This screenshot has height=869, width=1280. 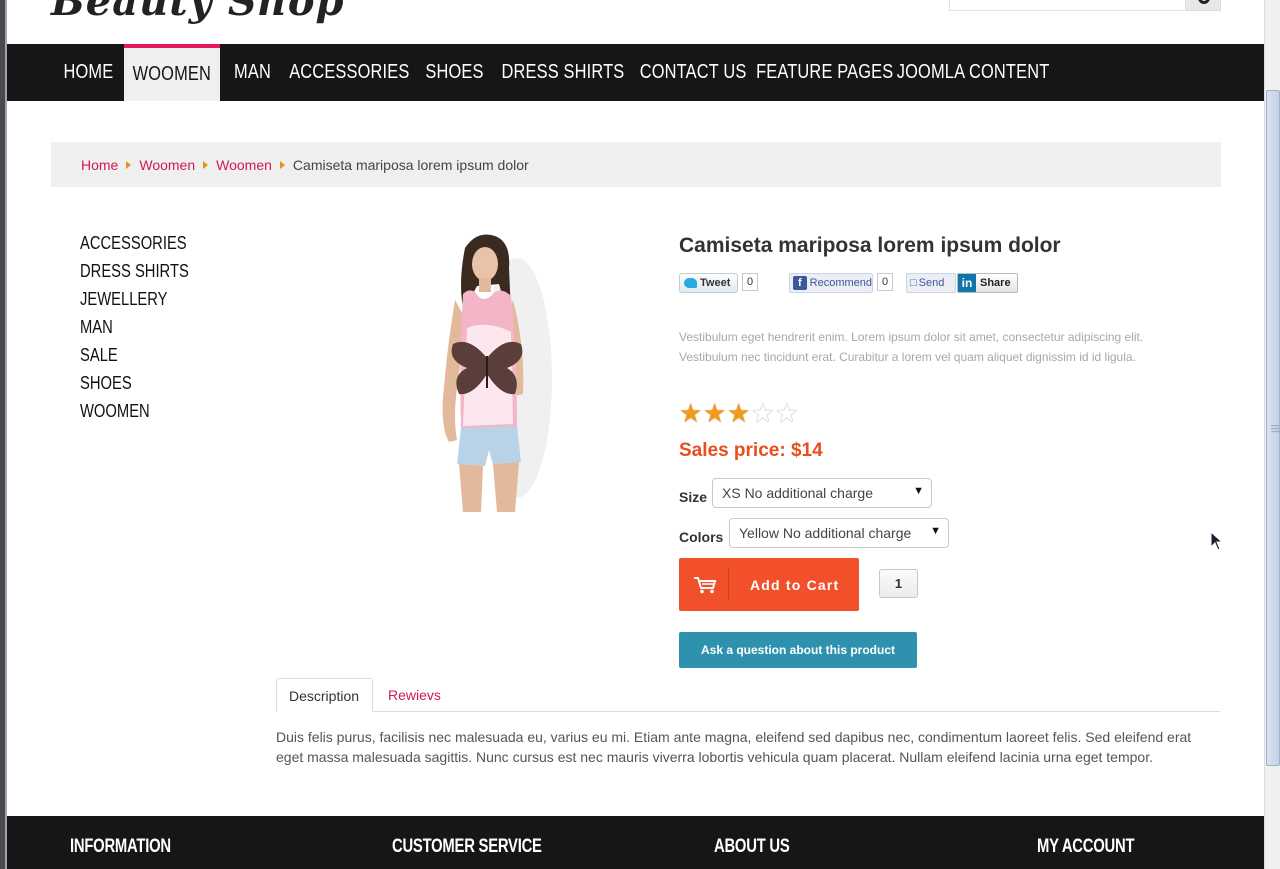 What do you see at coordinates (973, 72) in the screenshot?
I see `nav-item-joomla-content: JOOMLA CONTENT` at bounding box center [973, 72].